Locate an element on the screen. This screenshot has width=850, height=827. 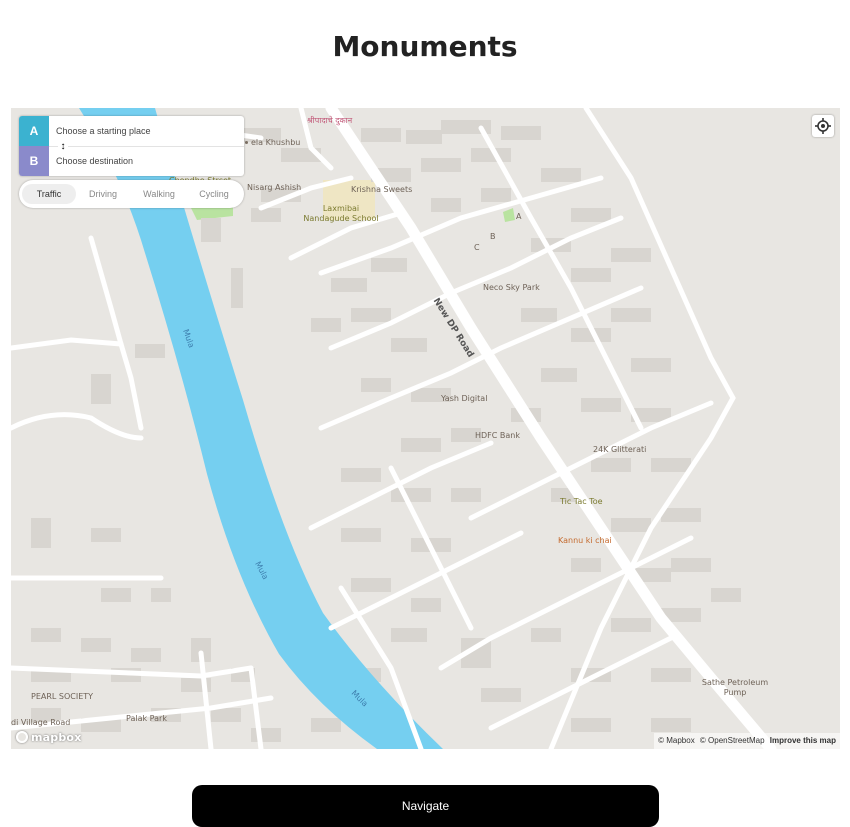
tab-walking: Walking is located at coordinates (159, 194).